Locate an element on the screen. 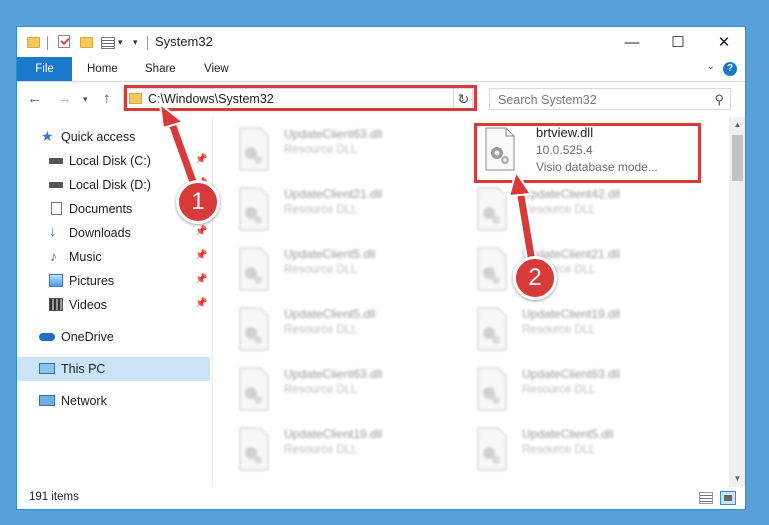  sidebar-item-onedrive: OneDrive is located at coordinates (113, 337).